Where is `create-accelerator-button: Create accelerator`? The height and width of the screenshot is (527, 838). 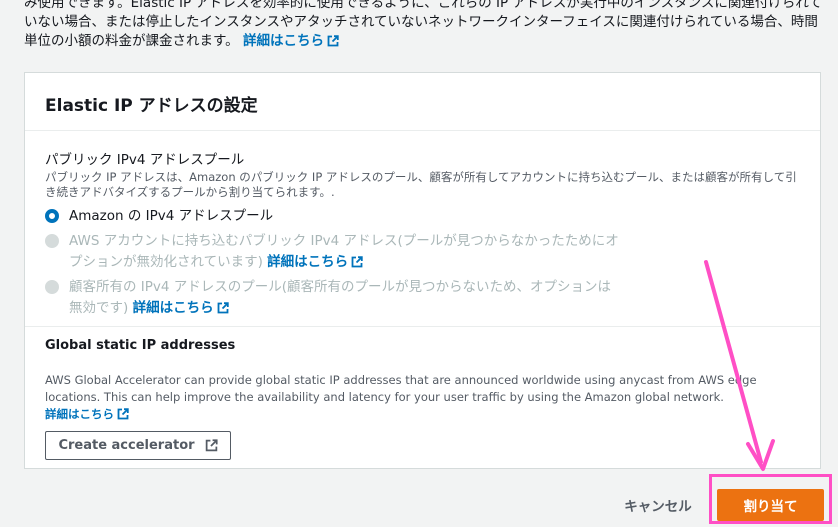
create-accelerator-button: Create accelerator is located at coordinates (138, 445).